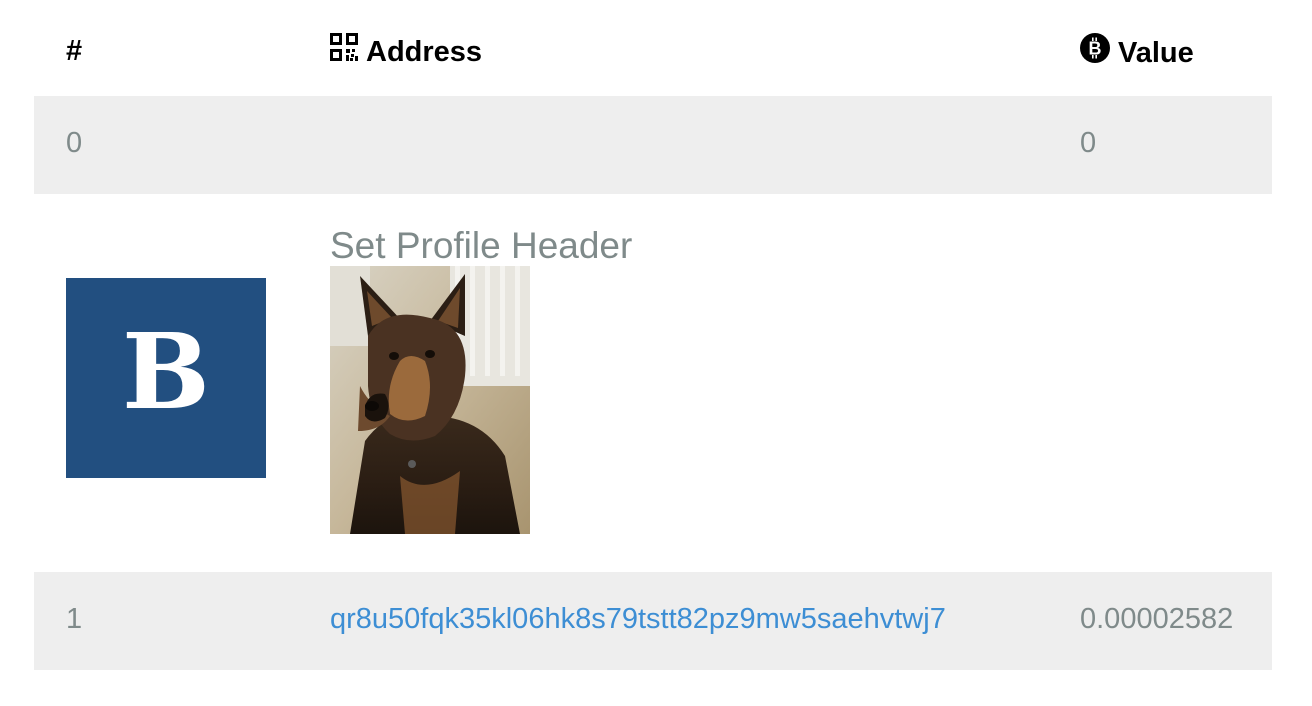 This screenshot has width=1312, height=706. Describe the element at coordinates (1095, 49) in the screenshot. I see `svg-text: B` at that location.